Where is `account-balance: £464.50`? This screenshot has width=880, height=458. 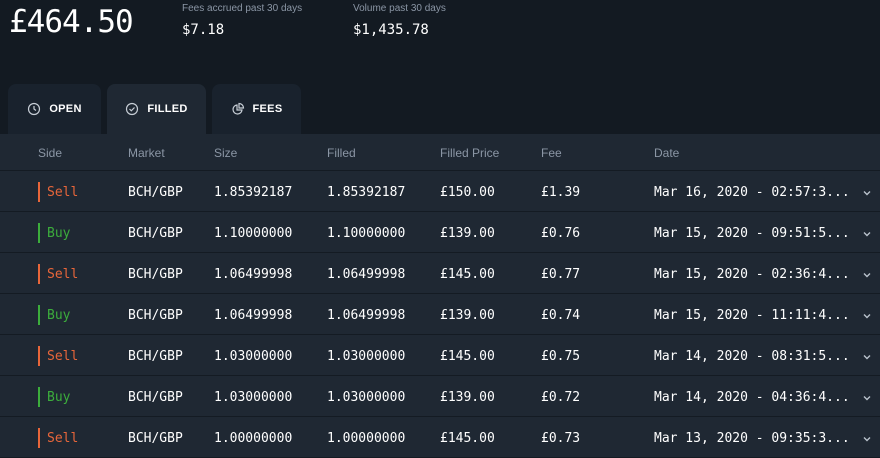 account-balance: £464.50 is located at coordinates (71, 22).